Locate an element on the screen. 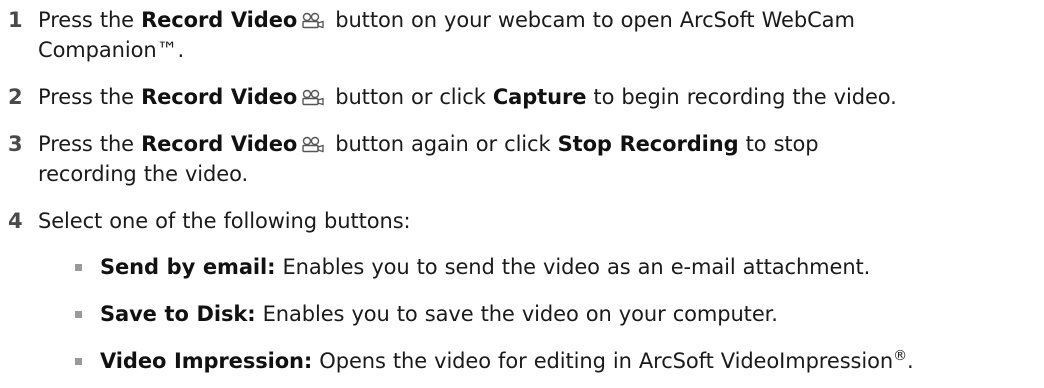 This screenshot has height=388, width=1044. button-name-capture: Capture is located at coordinates (539, 97).